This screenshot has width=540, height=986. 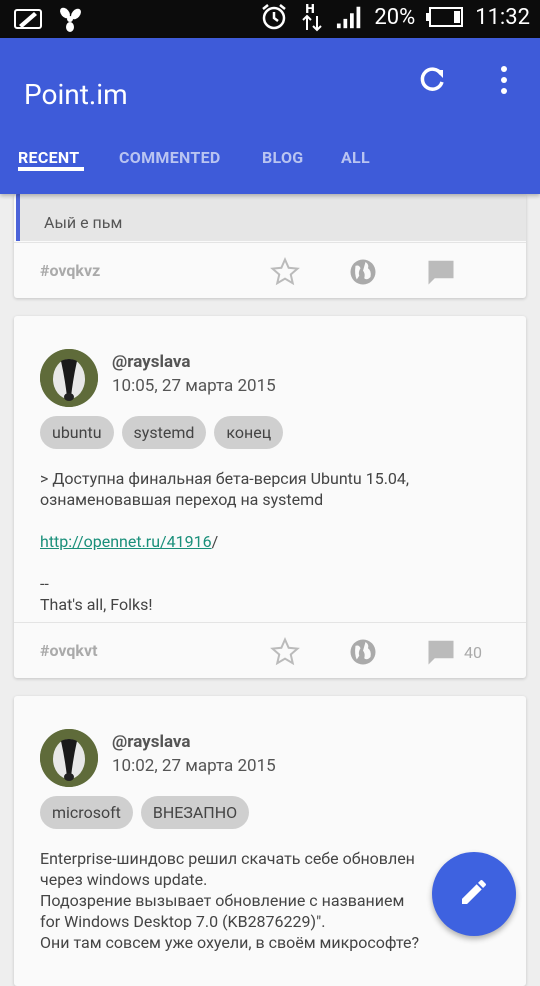 I want to click on tag-chip: systemd, so click(x=164, y=432).